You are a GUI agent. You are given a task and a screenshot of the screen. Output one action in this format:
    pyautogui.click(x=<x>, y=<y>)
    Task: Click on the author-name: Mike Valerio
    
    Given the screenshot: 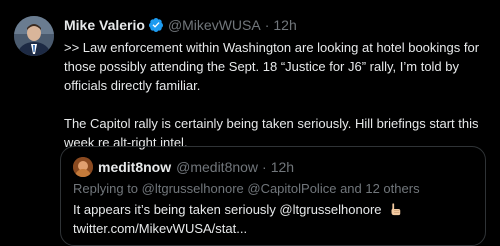 What is the action you would take?
    pyautogui.click(x=104, y=25)
    